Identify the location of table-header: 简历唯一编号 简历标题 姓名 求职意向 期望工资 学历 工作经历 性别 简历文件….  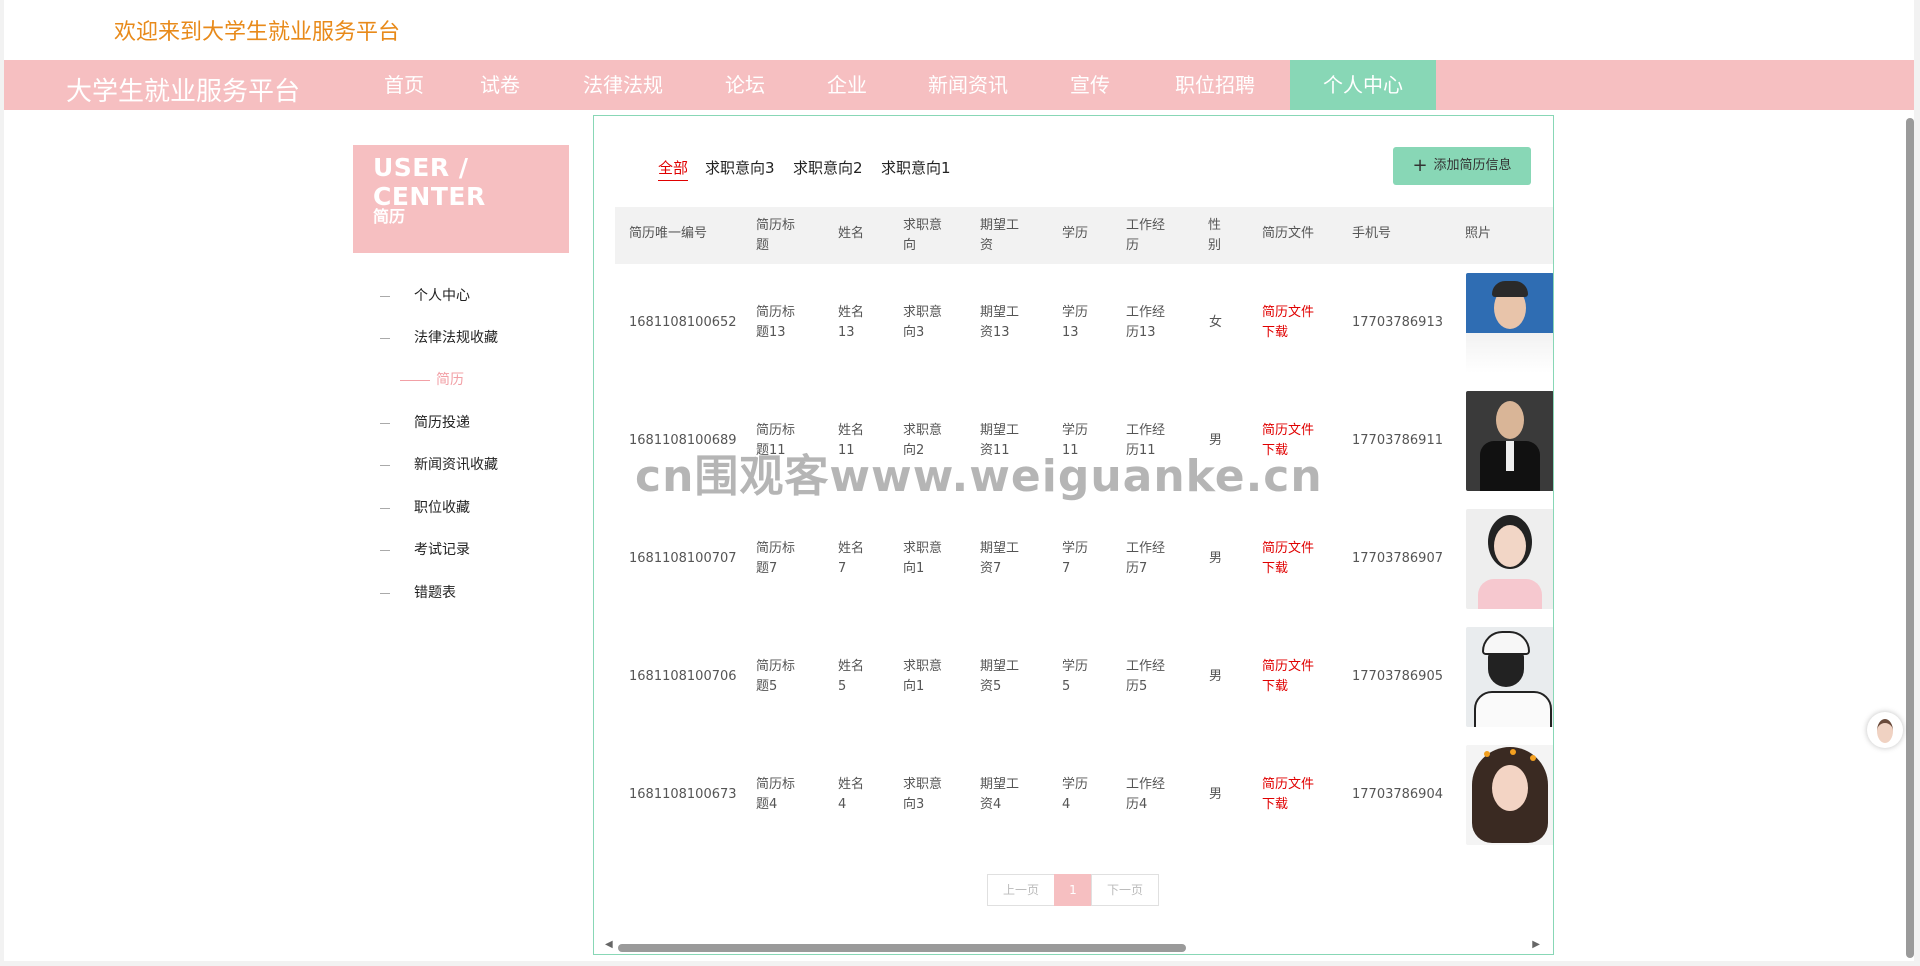
(1084, 235).